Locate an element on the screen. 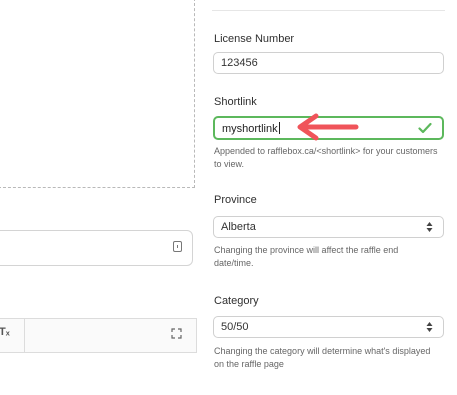  province-value: Alberta is located at coordinates (238, 227).